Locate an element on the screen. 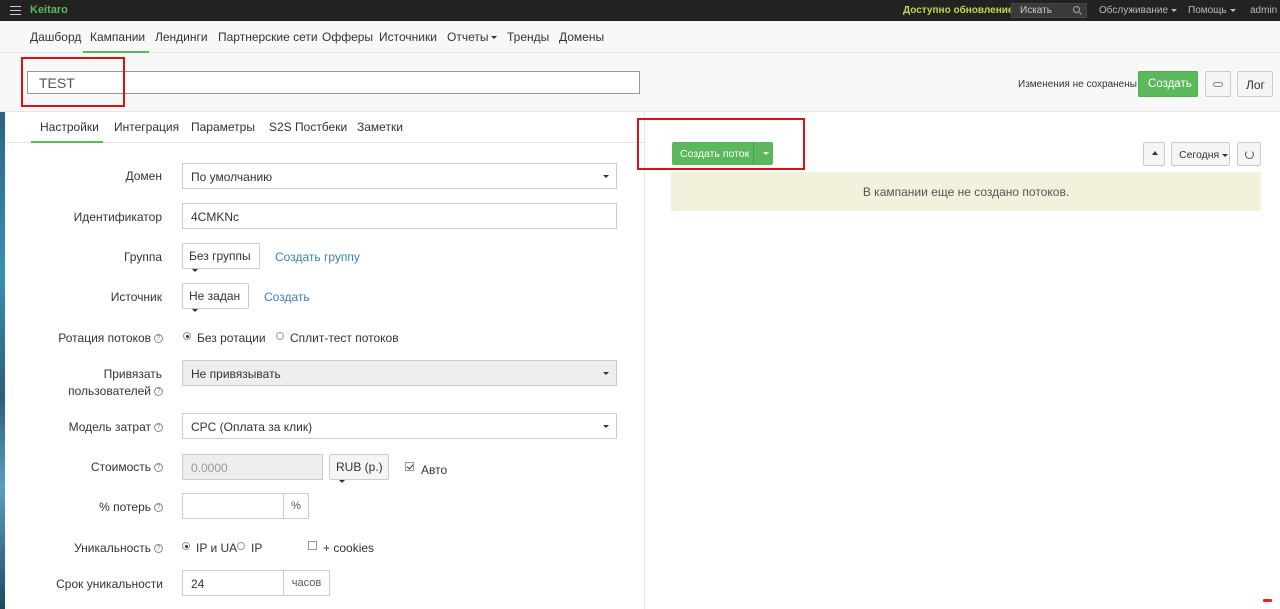  cost-input: 0.0000 is located at coordinates (252, 467).